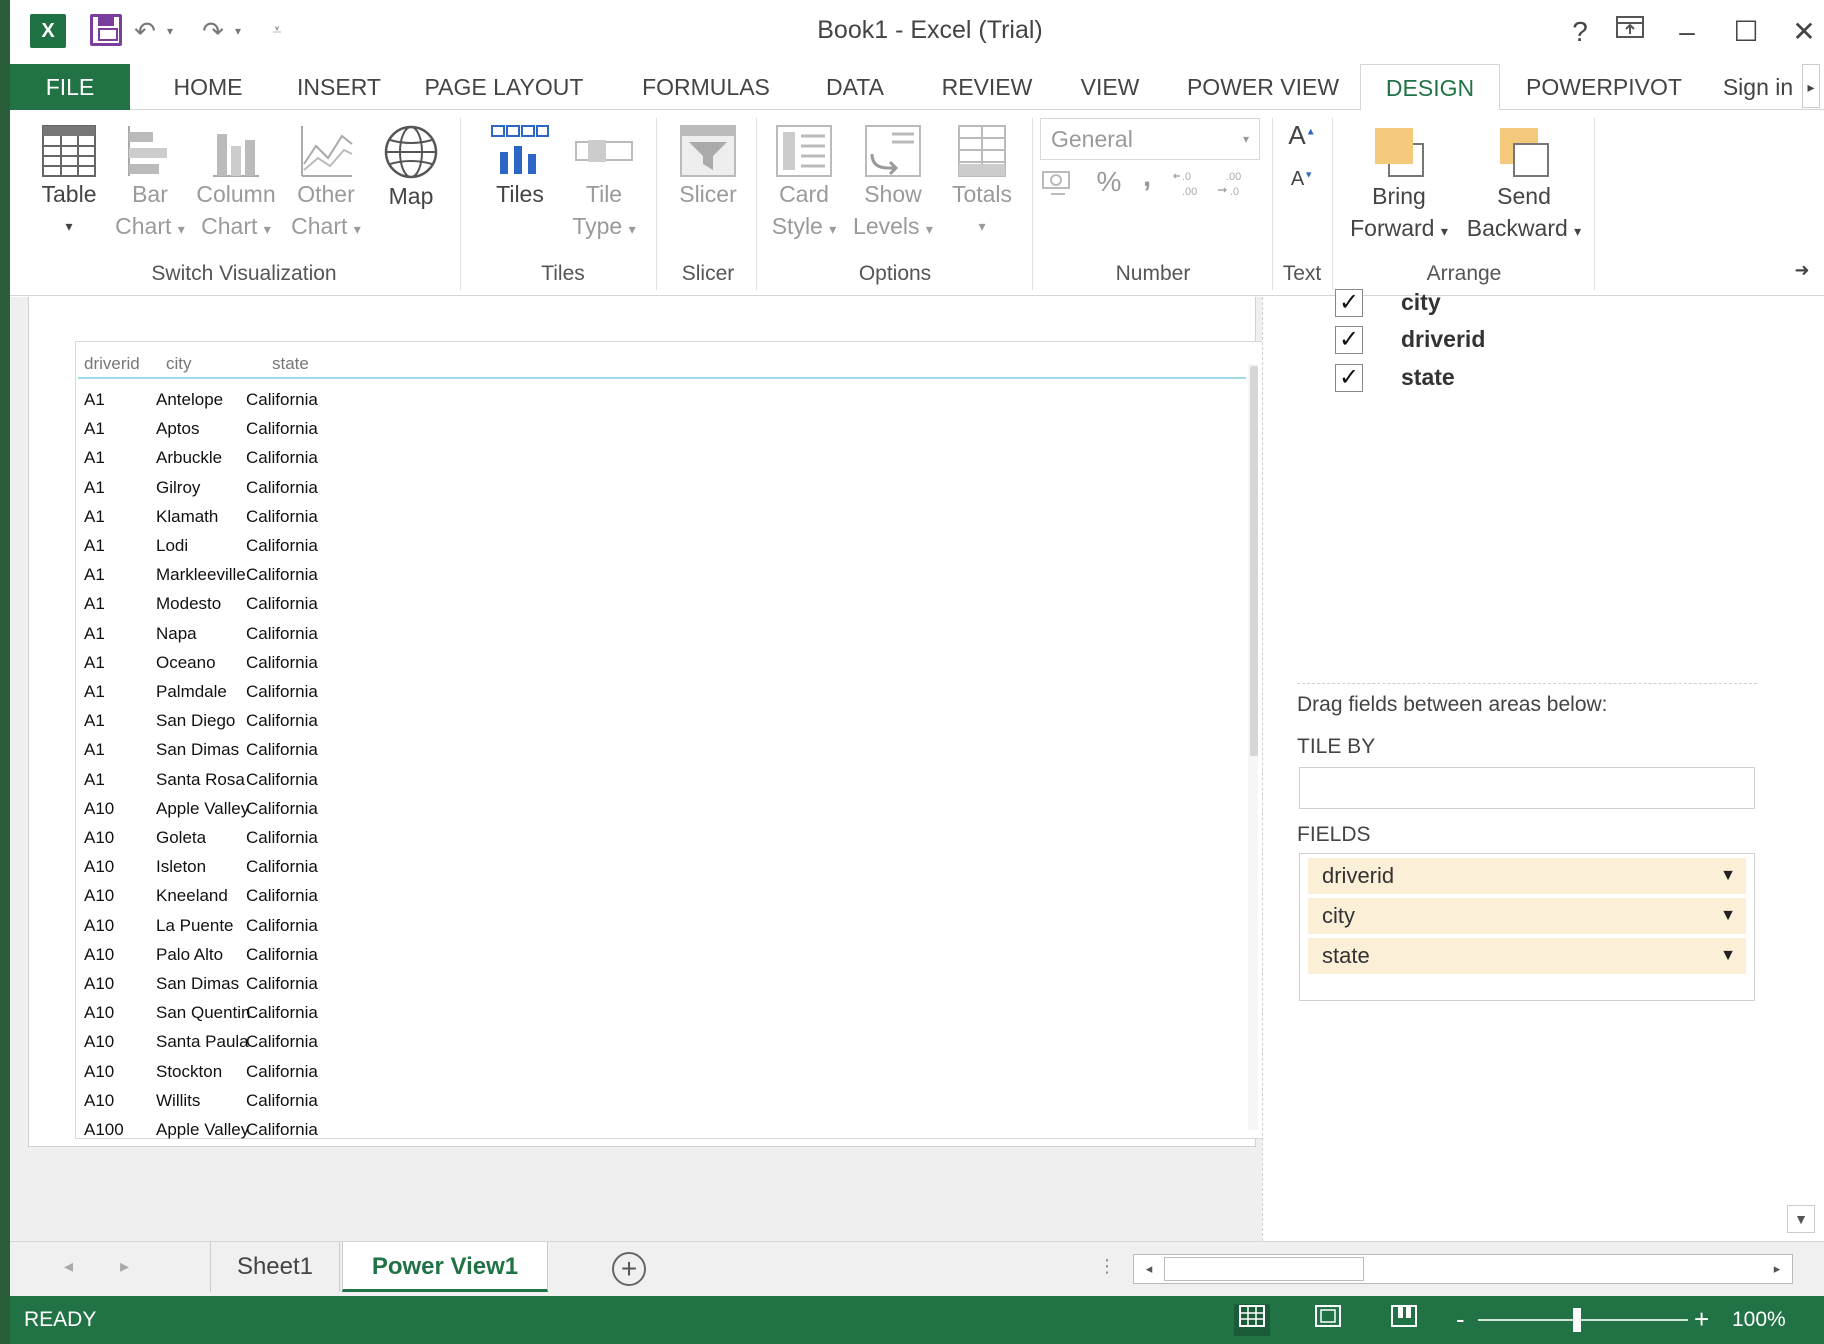 Image resolution: width=1824 pixels, height=1344 pixels. I want to click on undo-dropdown-icon: ▾, so click(170, 31).